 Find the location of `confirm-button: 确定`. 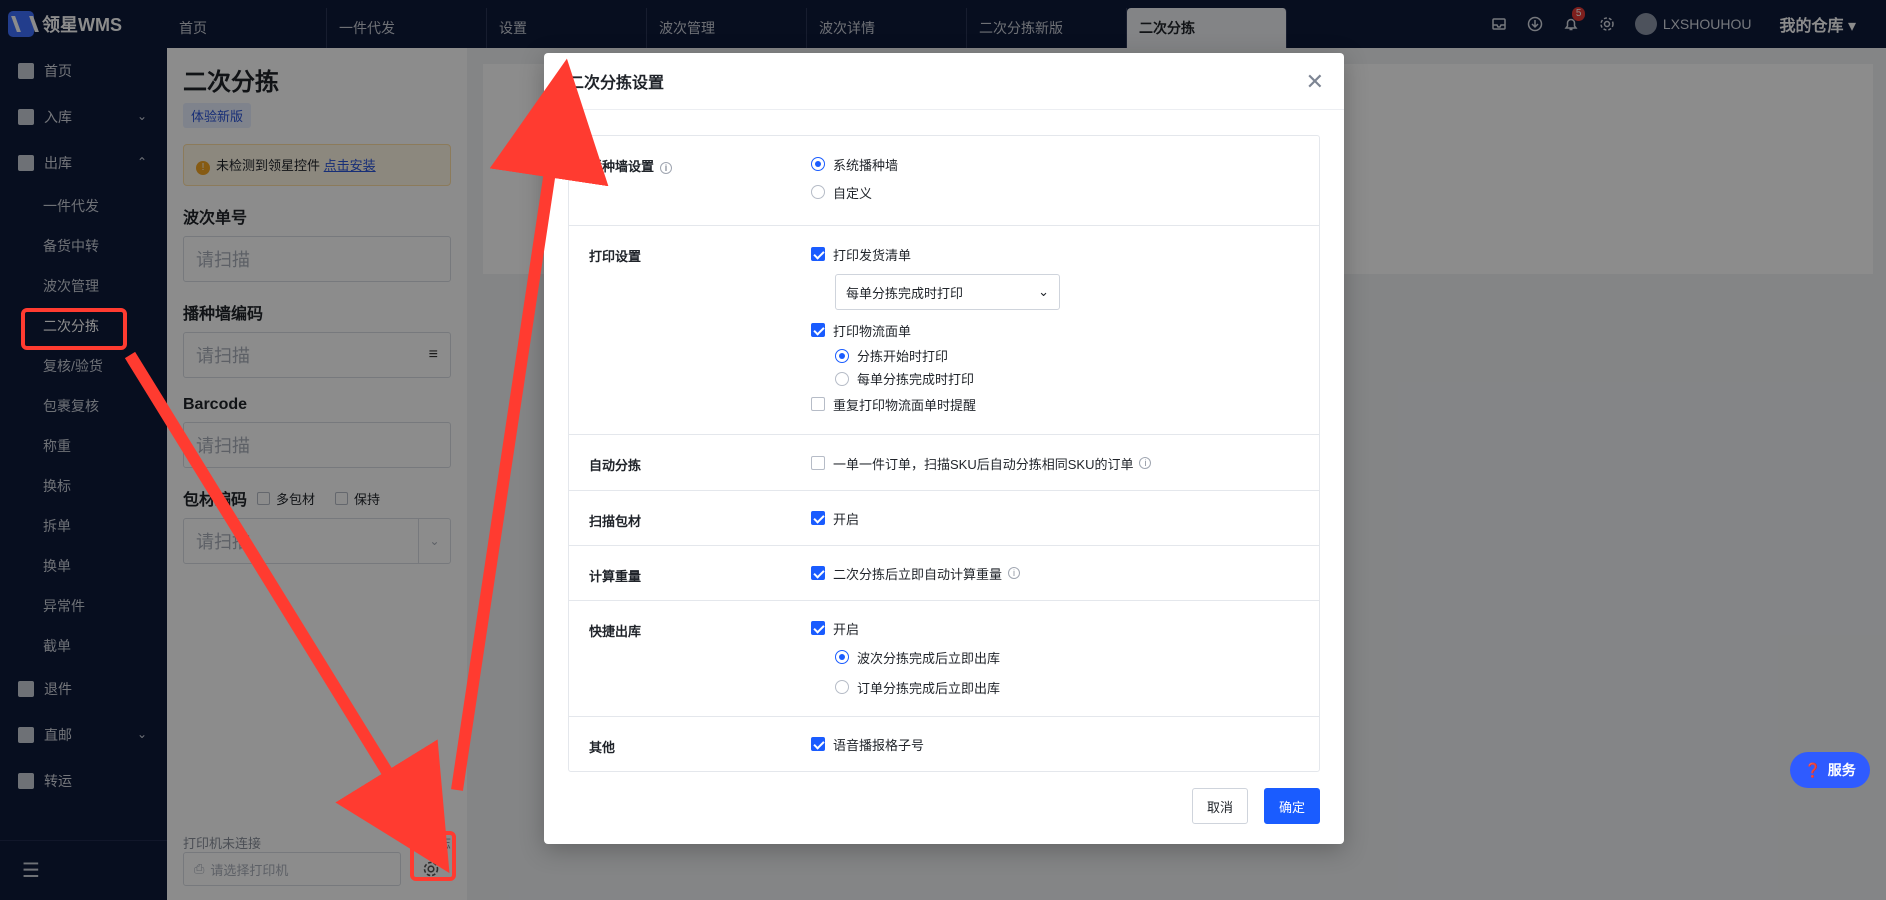

confirm-button: 确定 is located at coordinates (1291, 806).